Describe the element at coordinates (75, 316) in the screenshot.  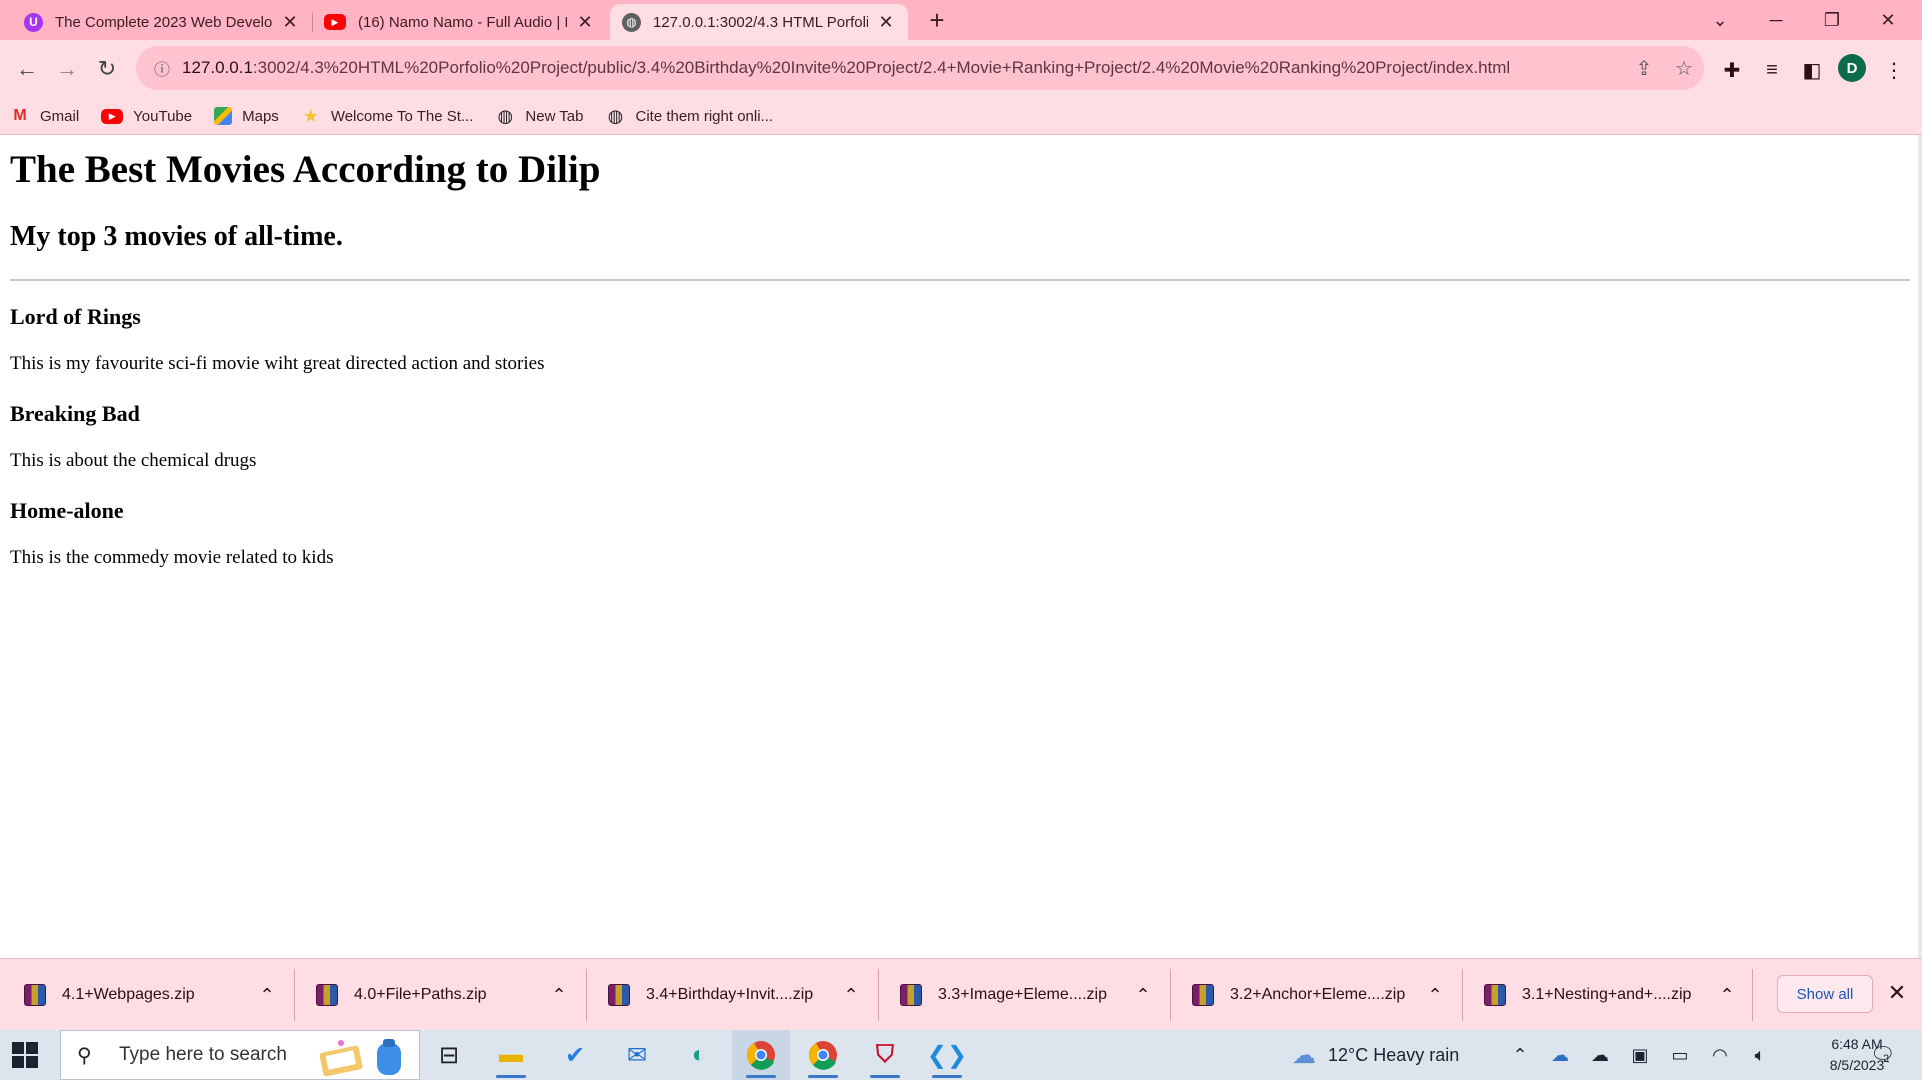
I see `movie-title: Lord of Rings` at that location.